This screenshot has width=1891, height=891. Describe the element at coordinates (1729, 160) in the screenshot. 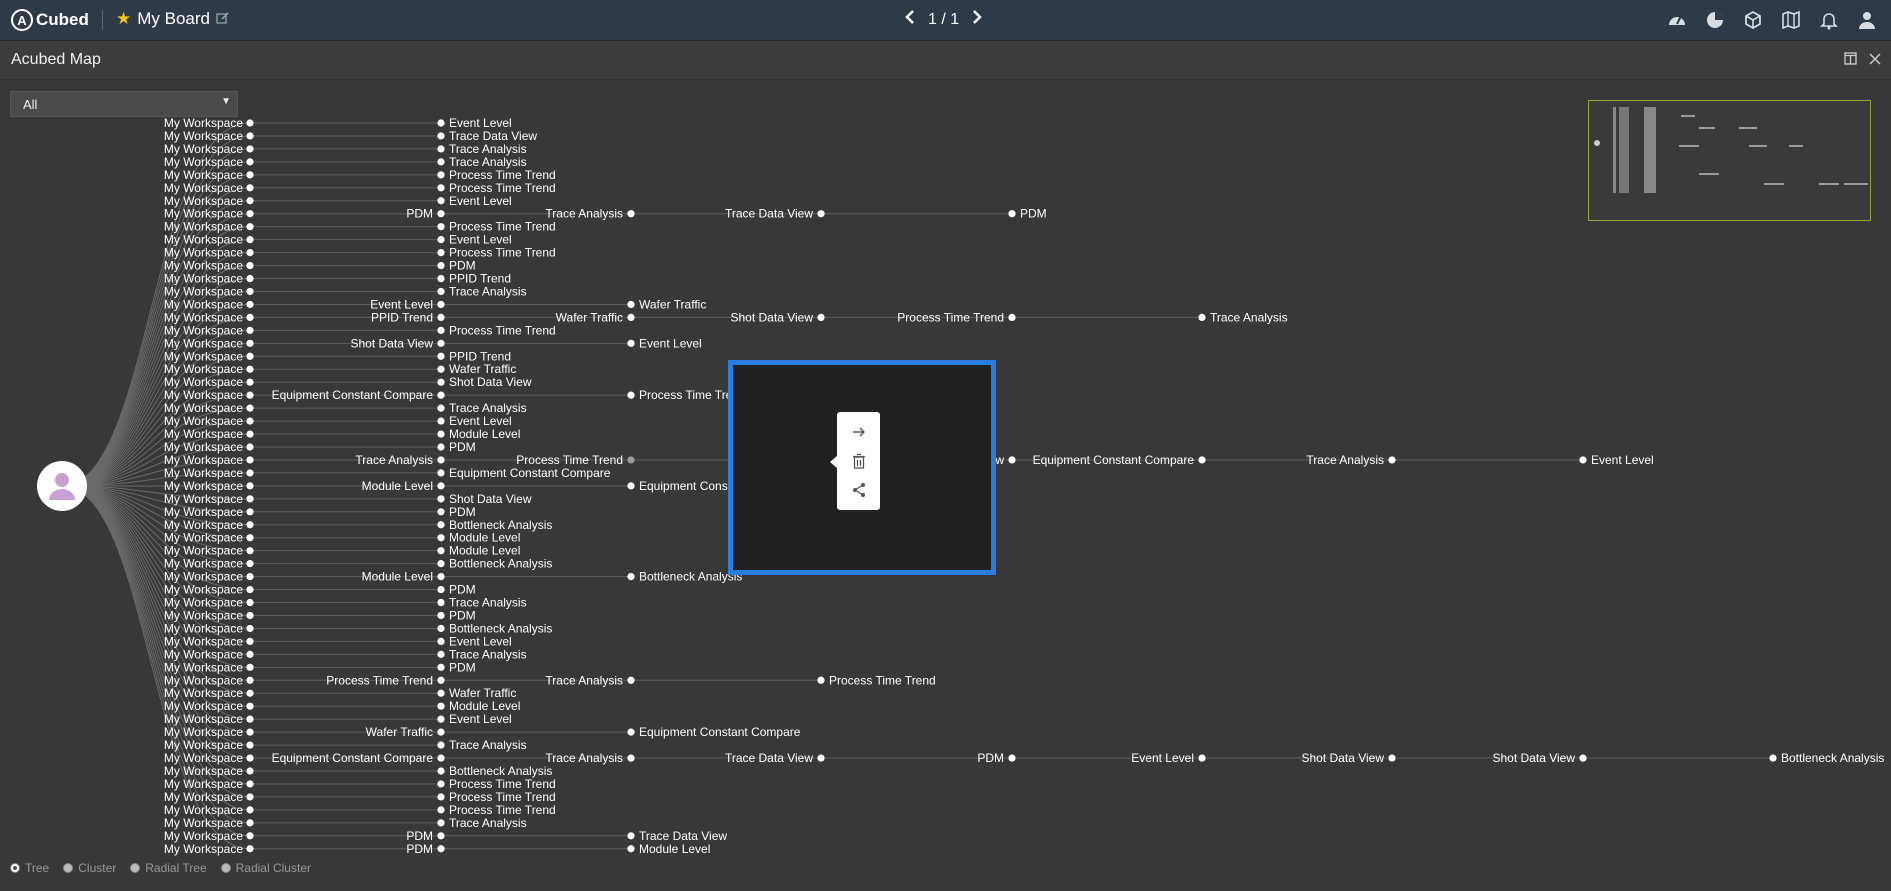

I see `minimap` at that location.